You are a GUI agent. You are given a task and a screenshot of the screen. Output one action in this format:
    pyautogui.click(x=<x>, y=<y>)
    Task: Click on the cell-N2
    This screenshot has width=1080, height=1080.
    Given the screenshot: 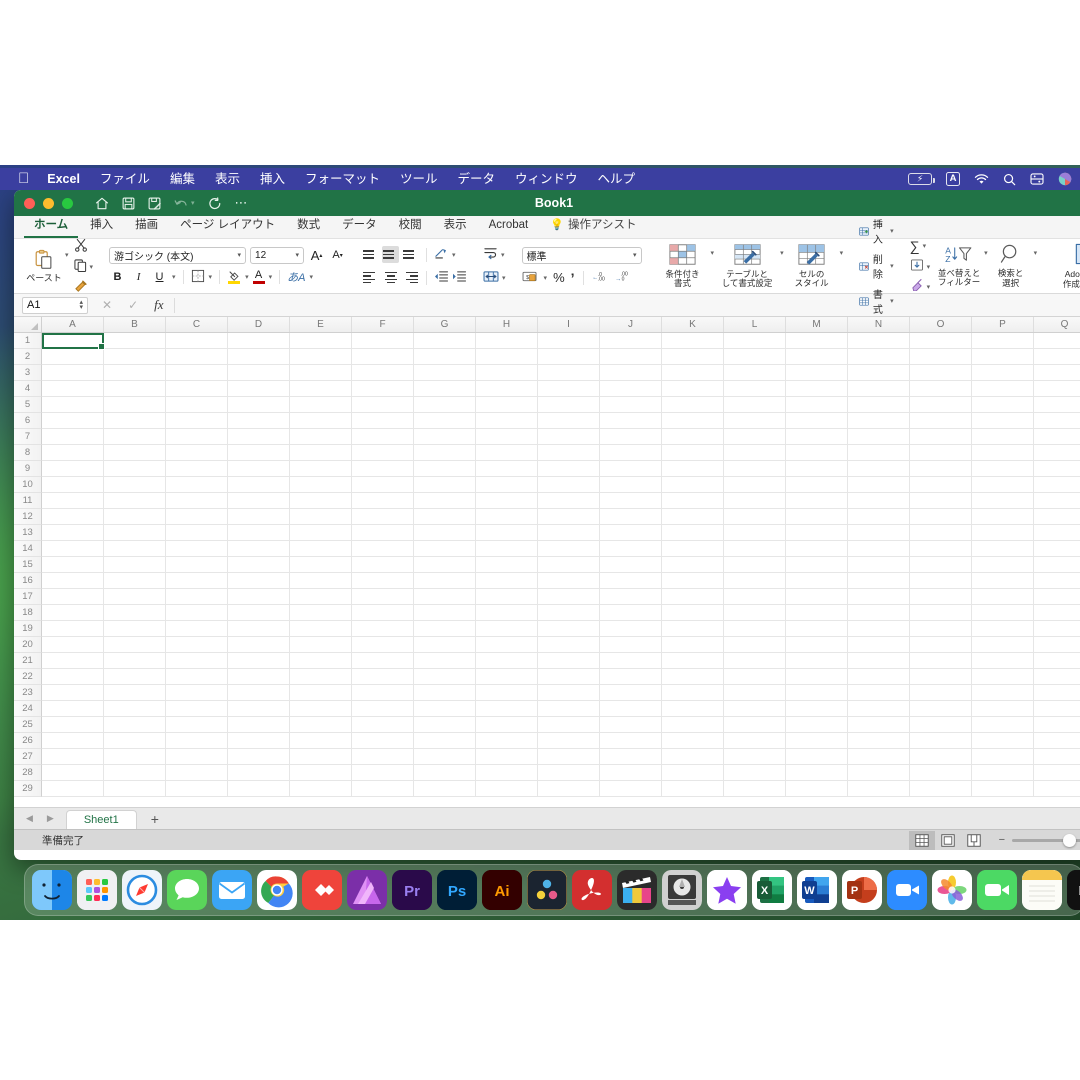 What is the action you would take?
    pyautogui.click(x=879, y=357)
    